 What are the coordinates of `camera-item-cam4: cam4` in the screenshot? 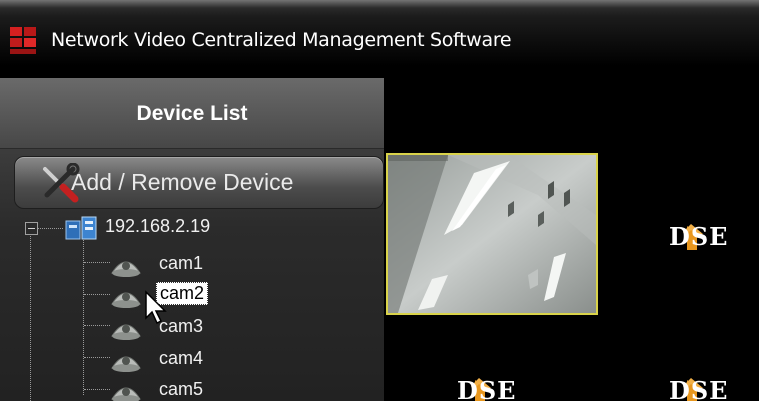 It's located at (168, 359).